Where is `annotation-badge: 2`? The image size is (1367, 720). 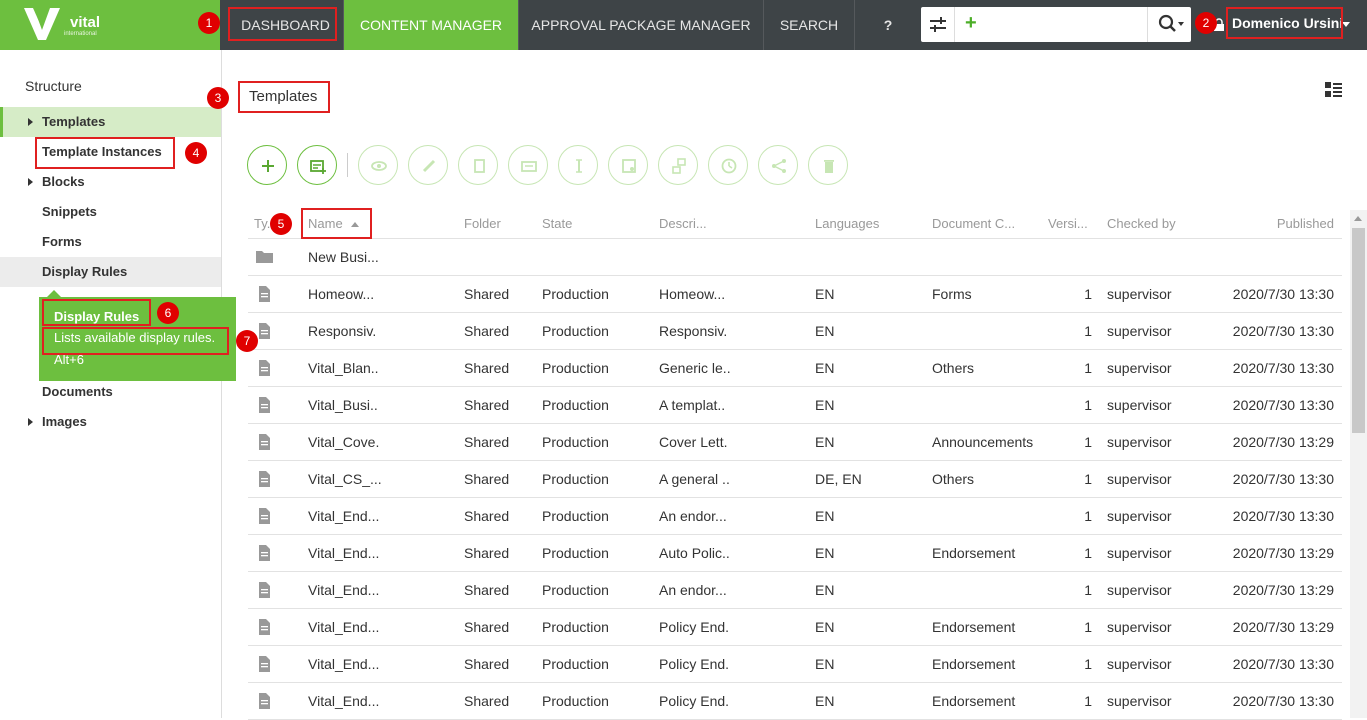 annotation-badge: 2 is located at coordinates (1206, 23).